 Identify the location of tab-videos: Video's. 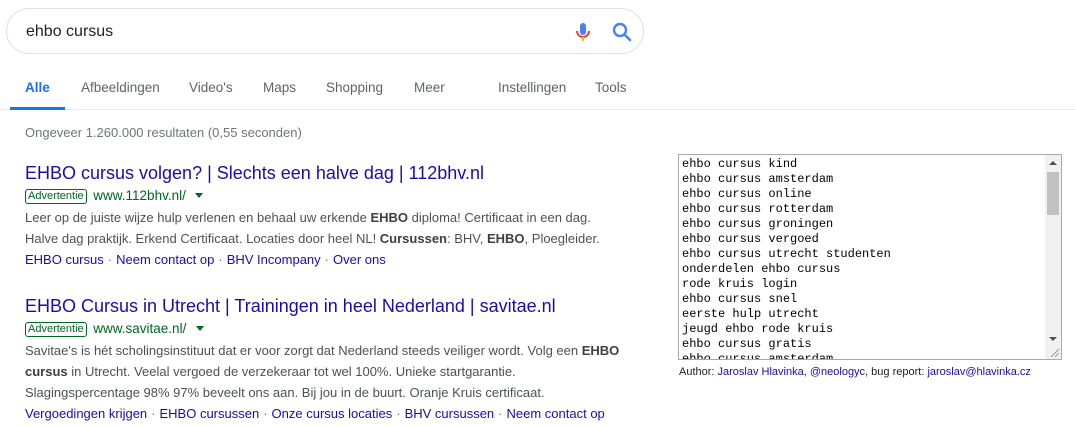
(211, 87).